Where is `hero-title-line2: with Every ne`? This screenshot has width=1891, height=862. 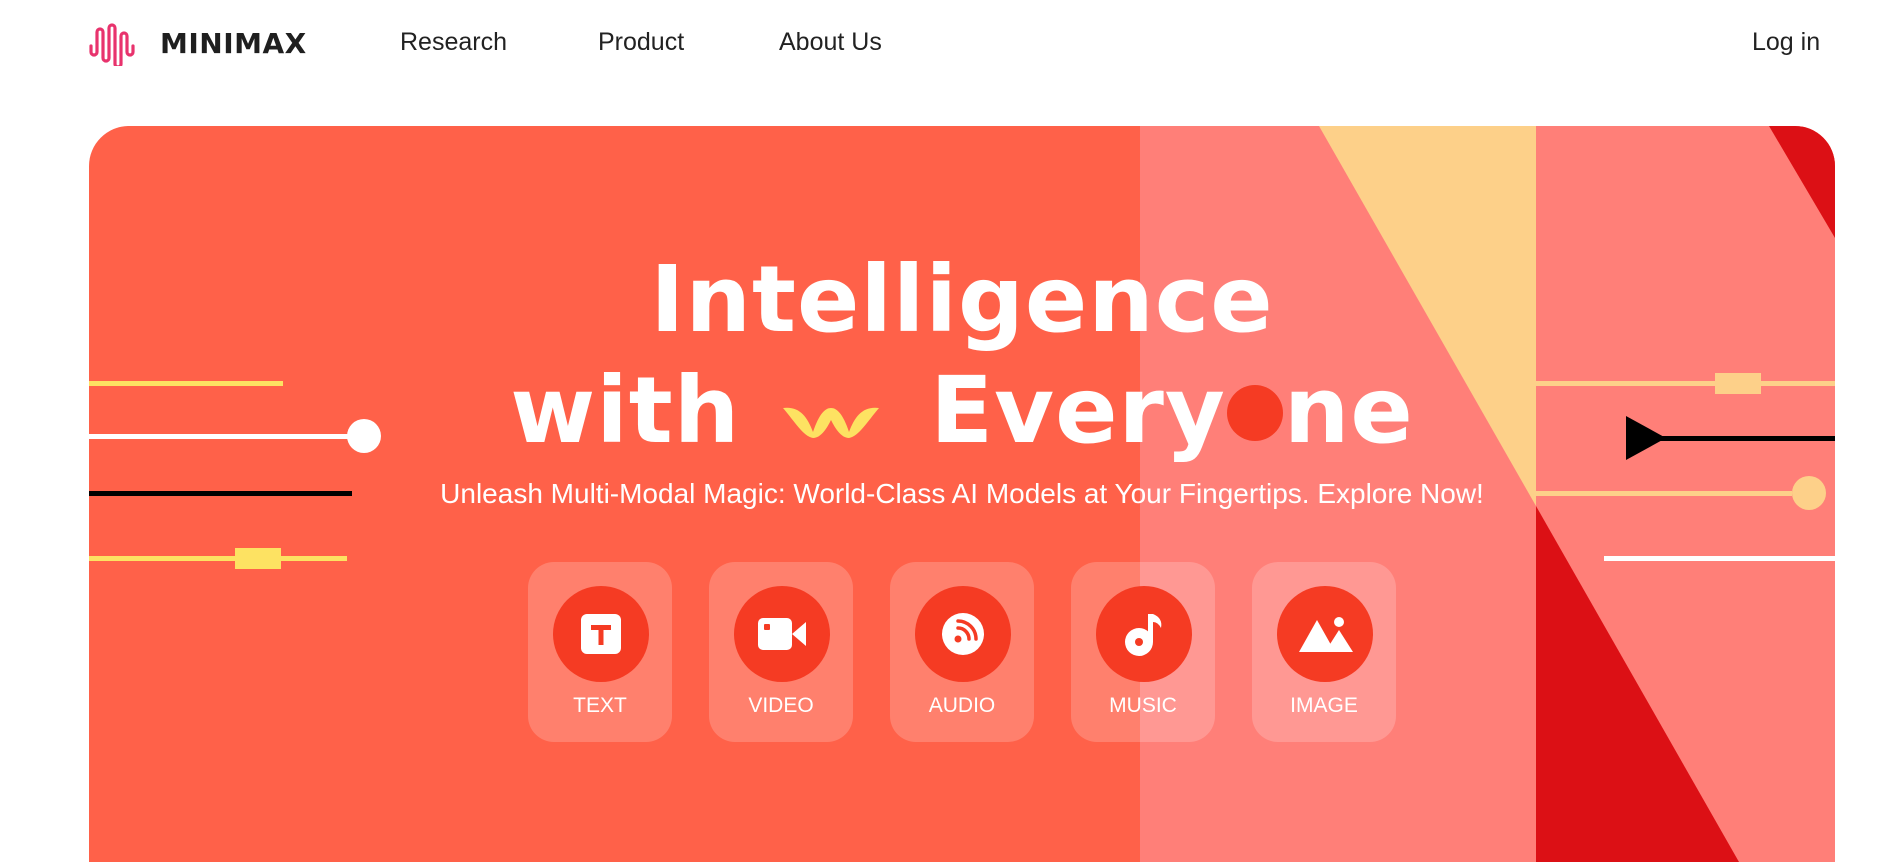 hero-title-line2: with Every ne is located at coordinates (962, 407).